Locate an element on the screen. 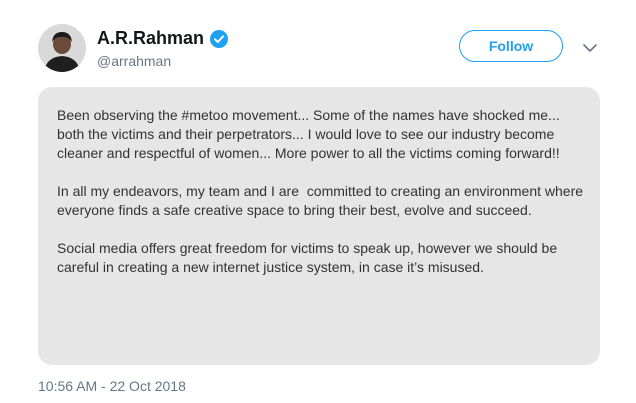  user-handle: @arrahman is located at coordinates (134, 61).